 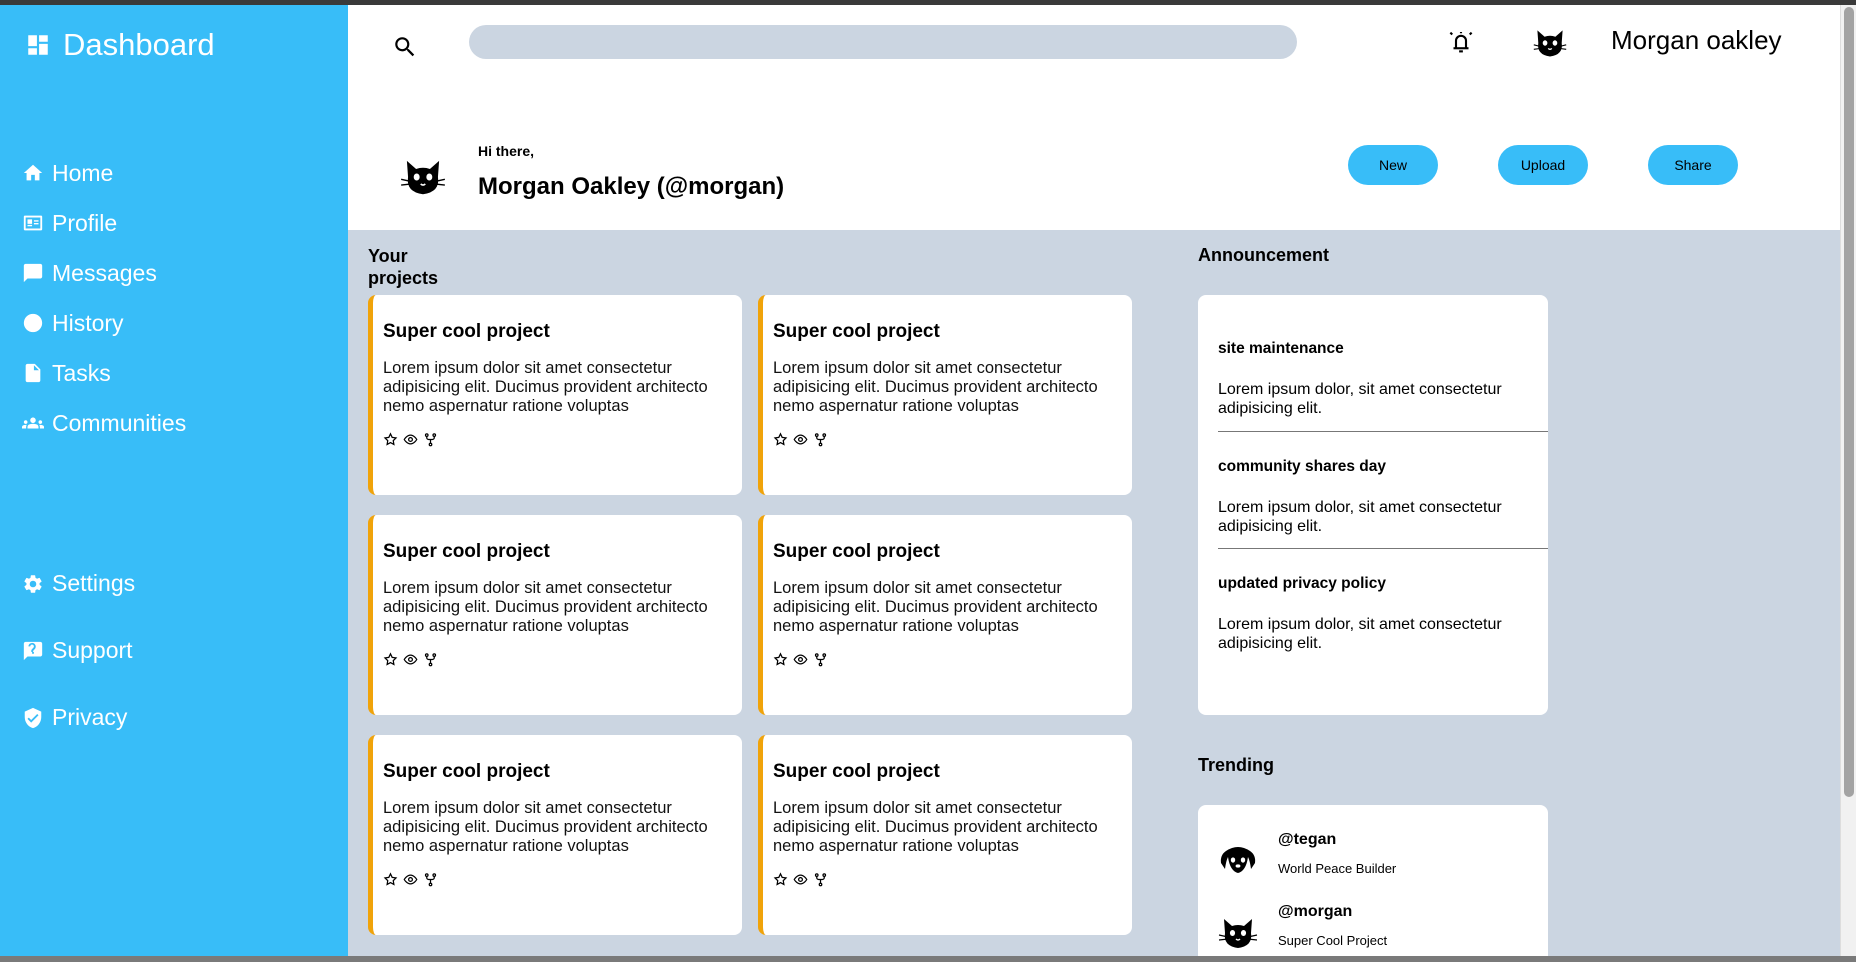 What do you see at coordinates (38, 45) in the screenshot?
I see `dashboard-icon` at bounding box center [38, 45].